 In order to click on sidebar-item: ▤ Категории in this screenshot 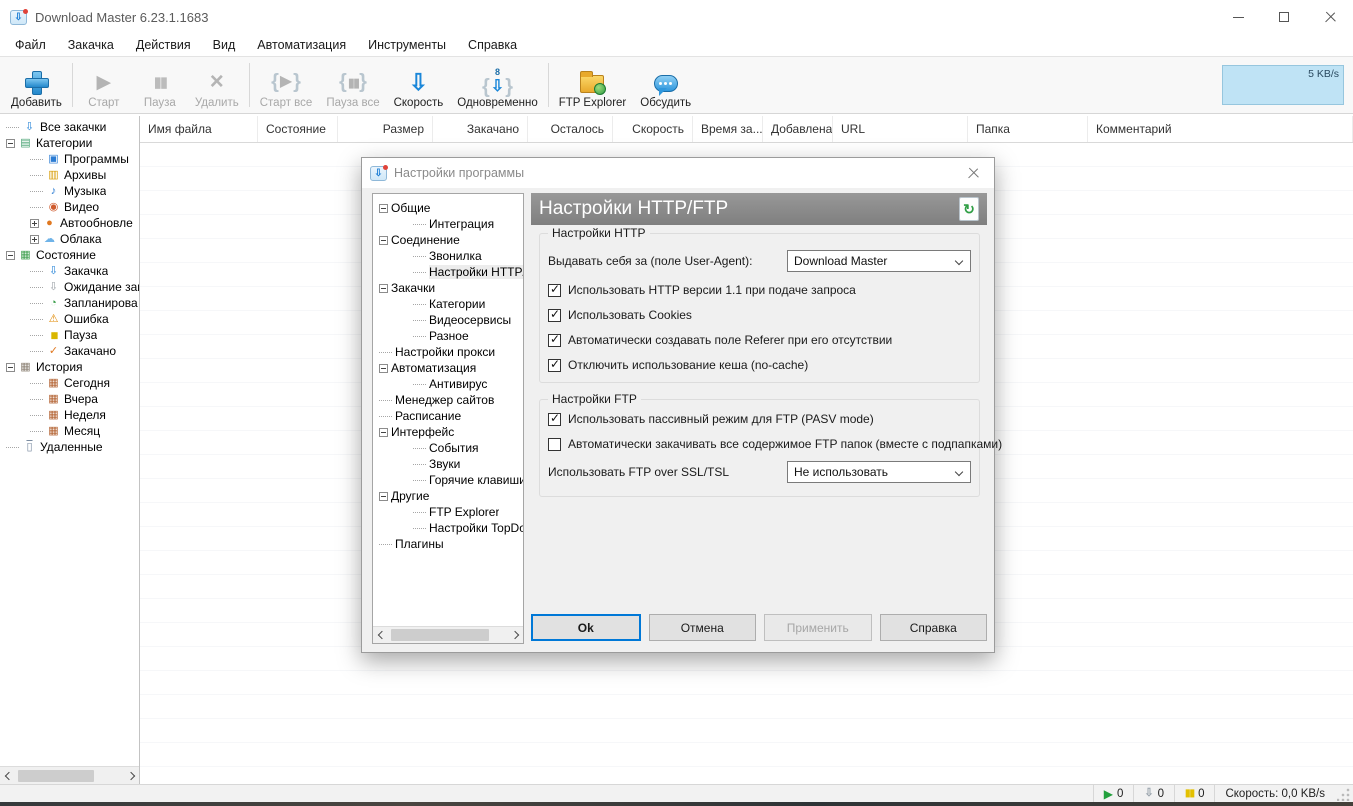, I will do `click(69, 143)`.